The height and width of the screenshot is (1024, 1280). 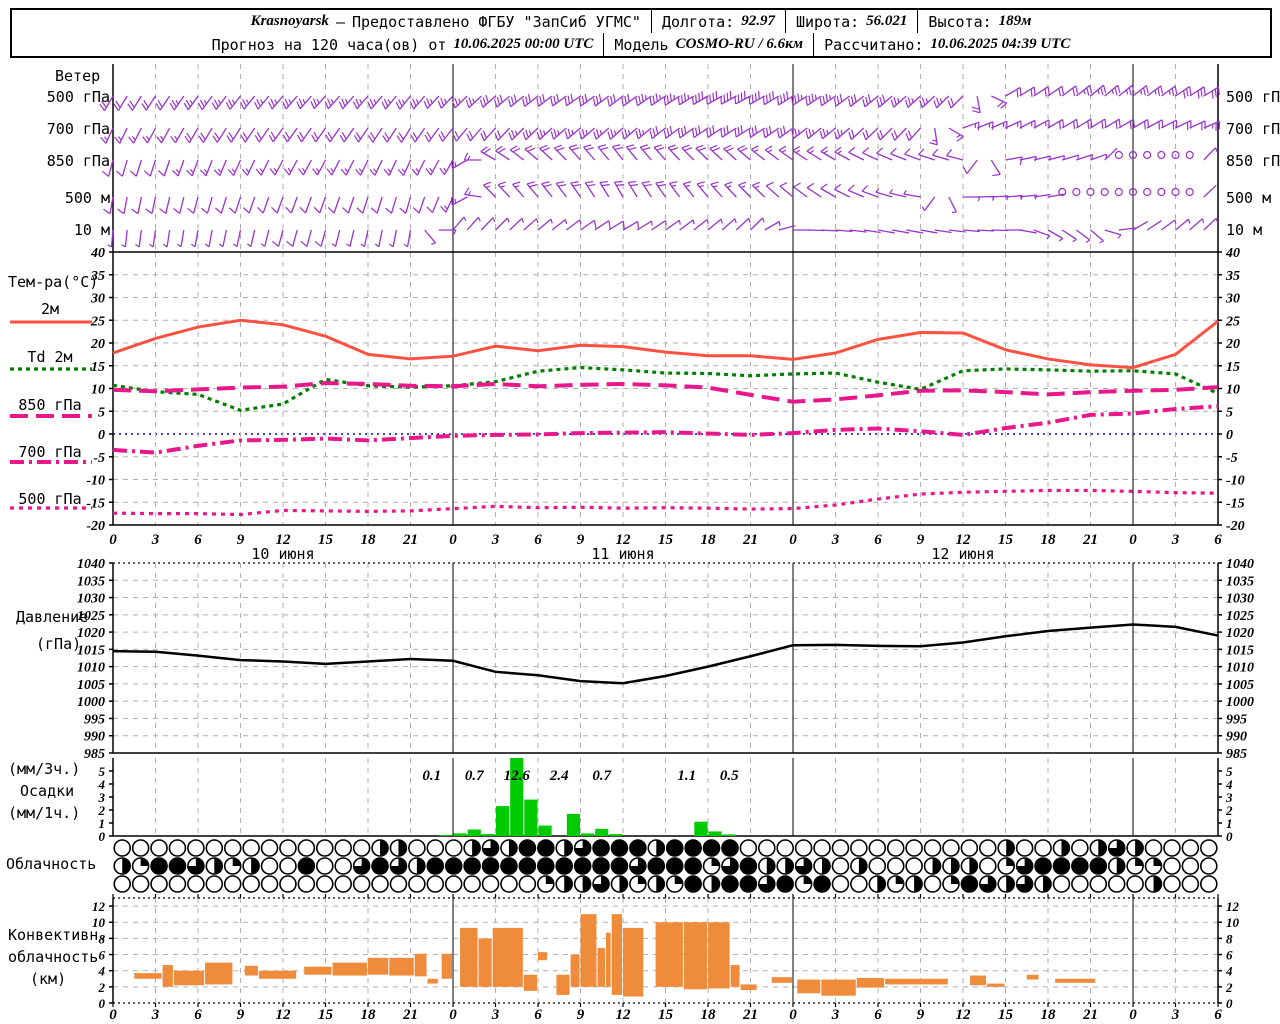 What do you see at coordinates (1240, 650) in the screenshot?
I see `svg-text: 1015` at bounding box center [1240, 650].